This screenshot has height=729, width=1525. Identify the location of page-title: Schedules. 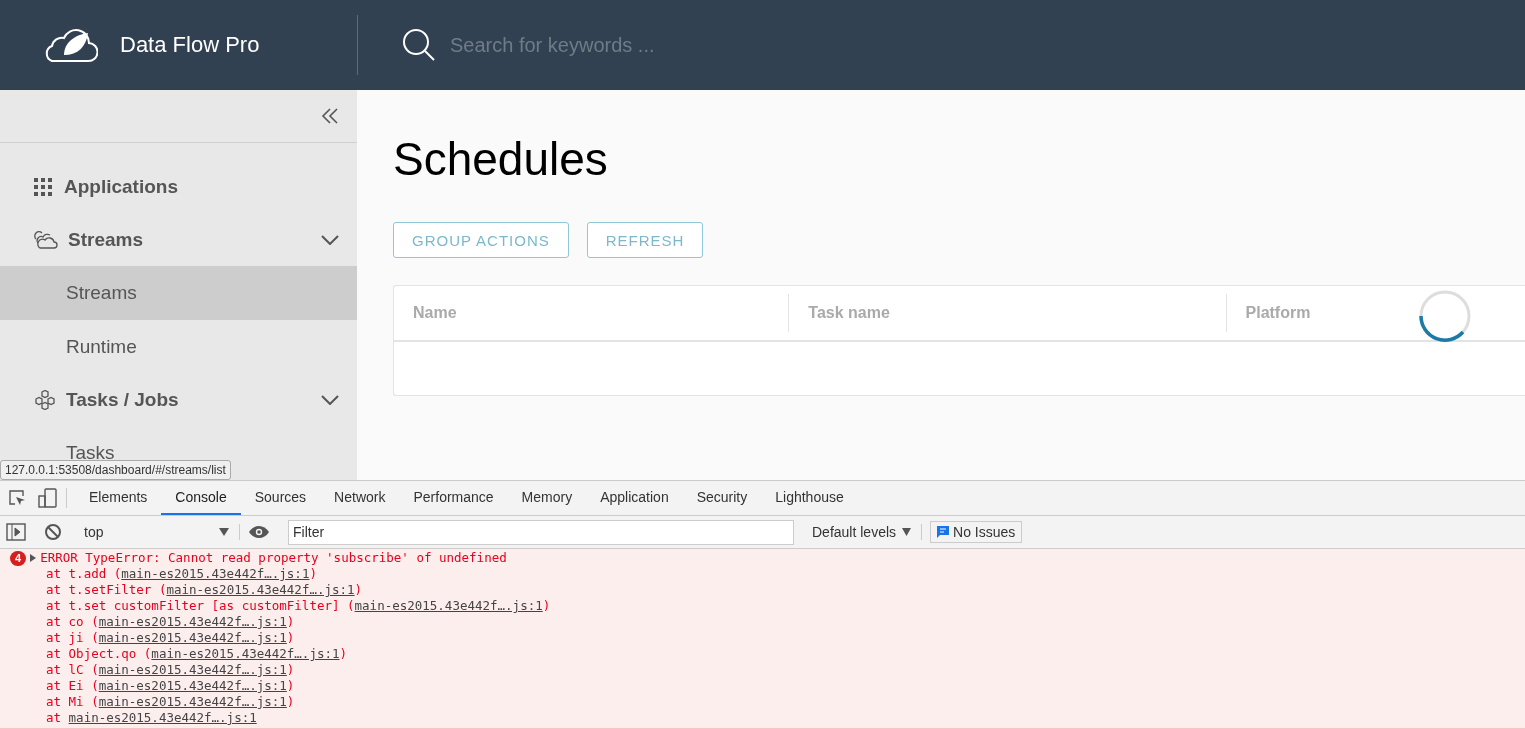
(501, 159).